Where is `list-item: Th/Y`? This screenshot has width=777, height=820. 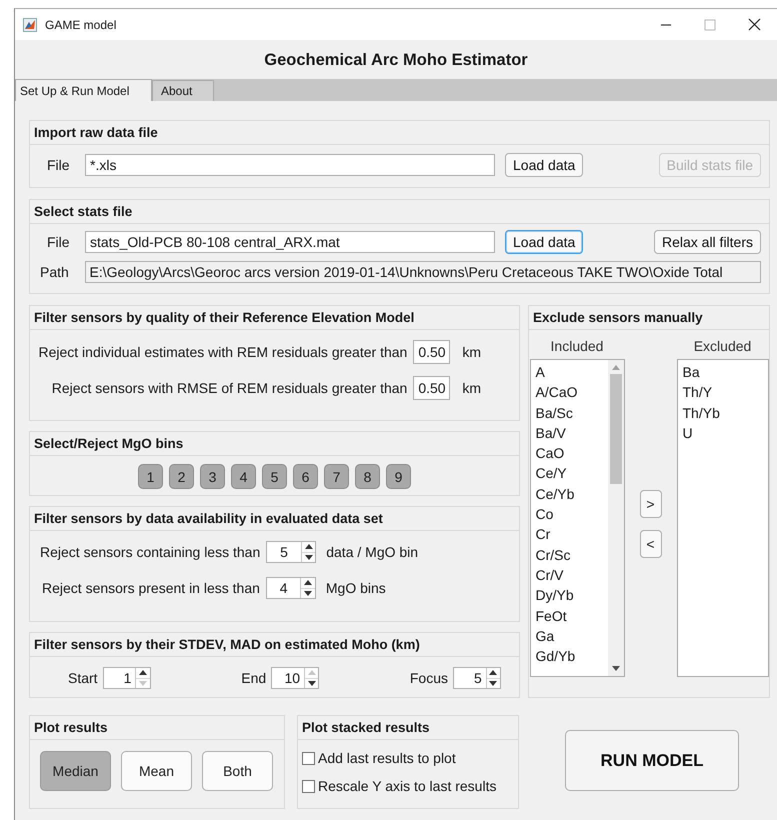
list-item: Th/Y is located at coordinates (723, 392).